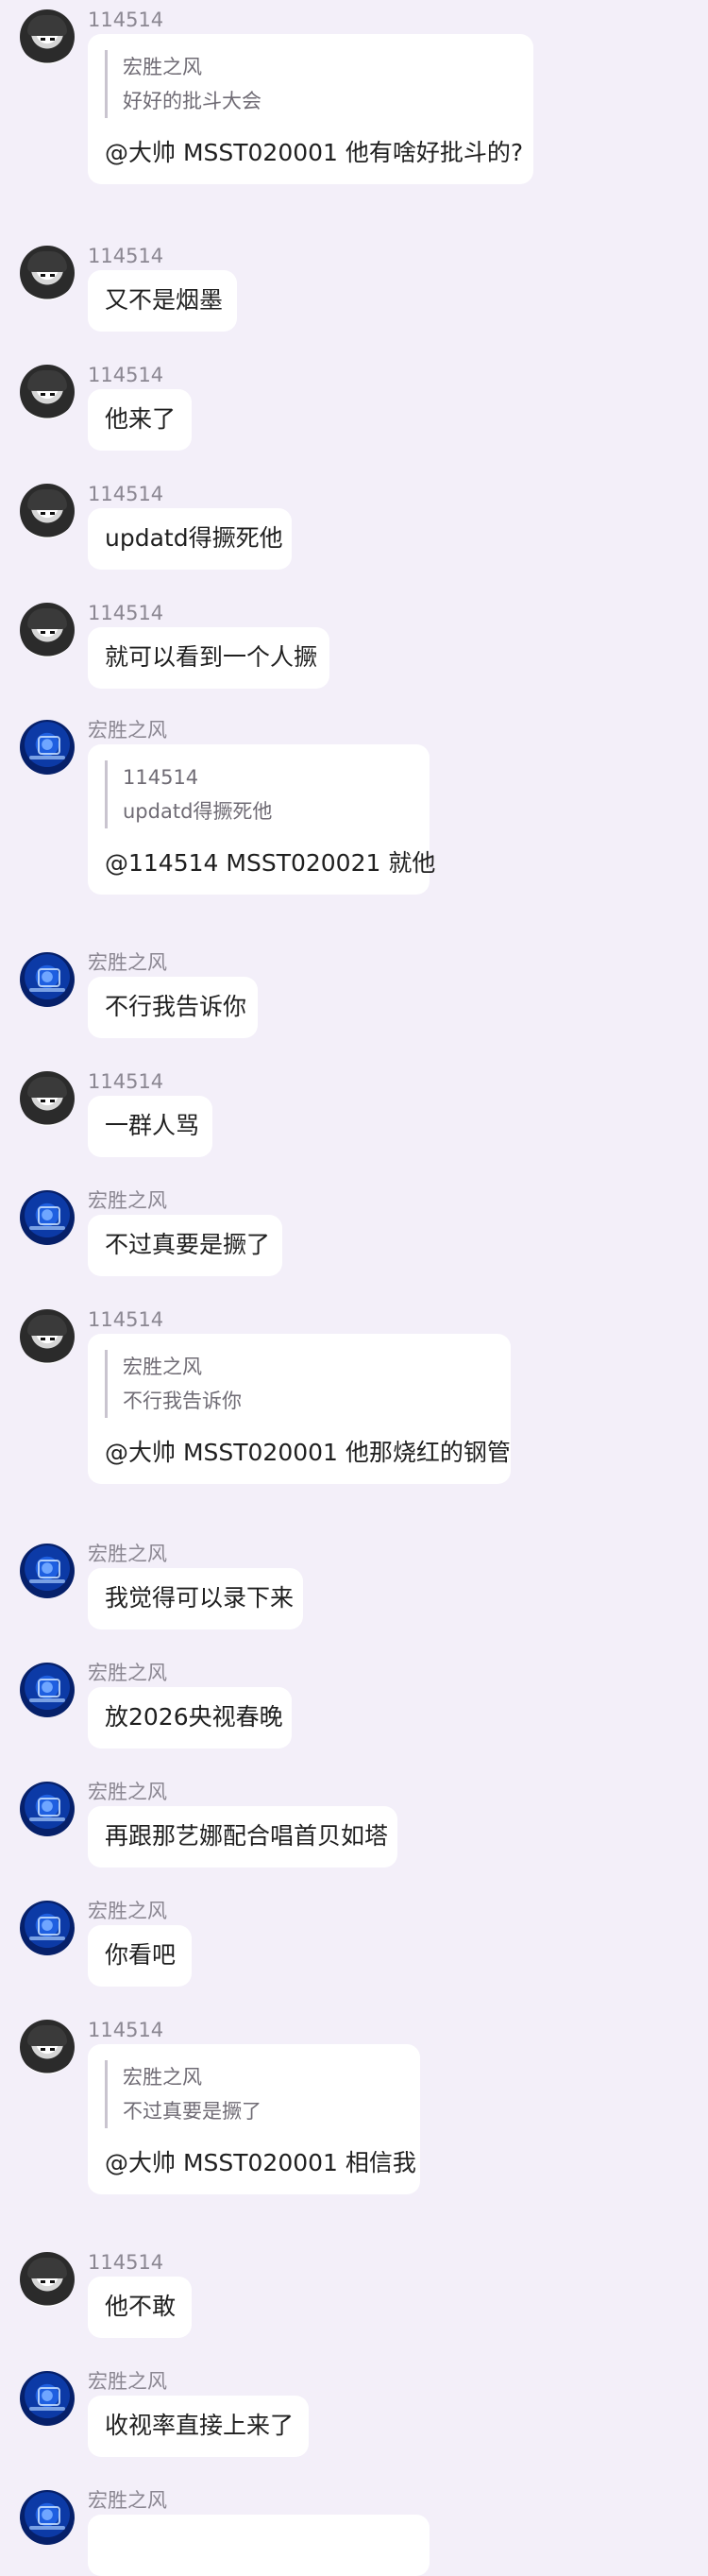  What do you see at coordinates (314, 152) in the screenshot?
I see `message-text: @大帅 MSST020001 他有啥好批斗的?` at bounding box center [314, 152].